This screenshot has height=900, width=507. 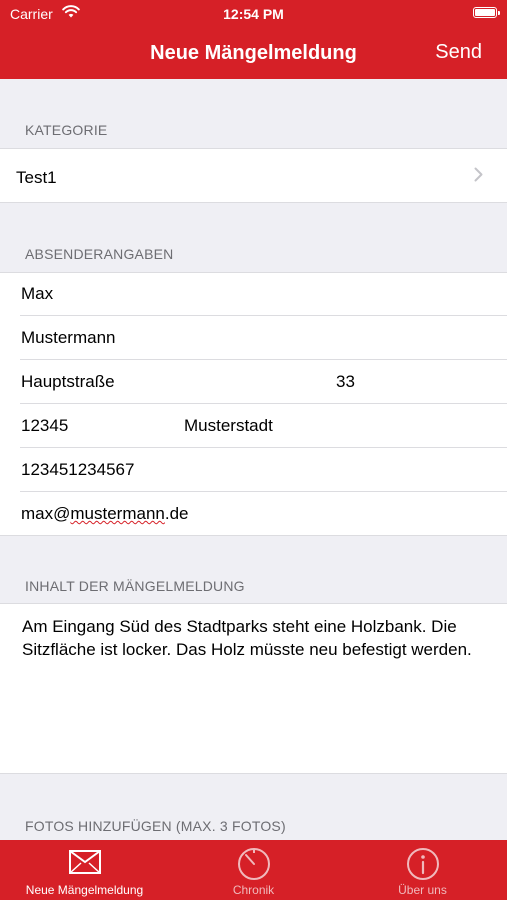 What do you see at coordinates (253, 382) in the screenshot?
I see `address-row: Hauptstraße 33` at bounding box center [253, 382].